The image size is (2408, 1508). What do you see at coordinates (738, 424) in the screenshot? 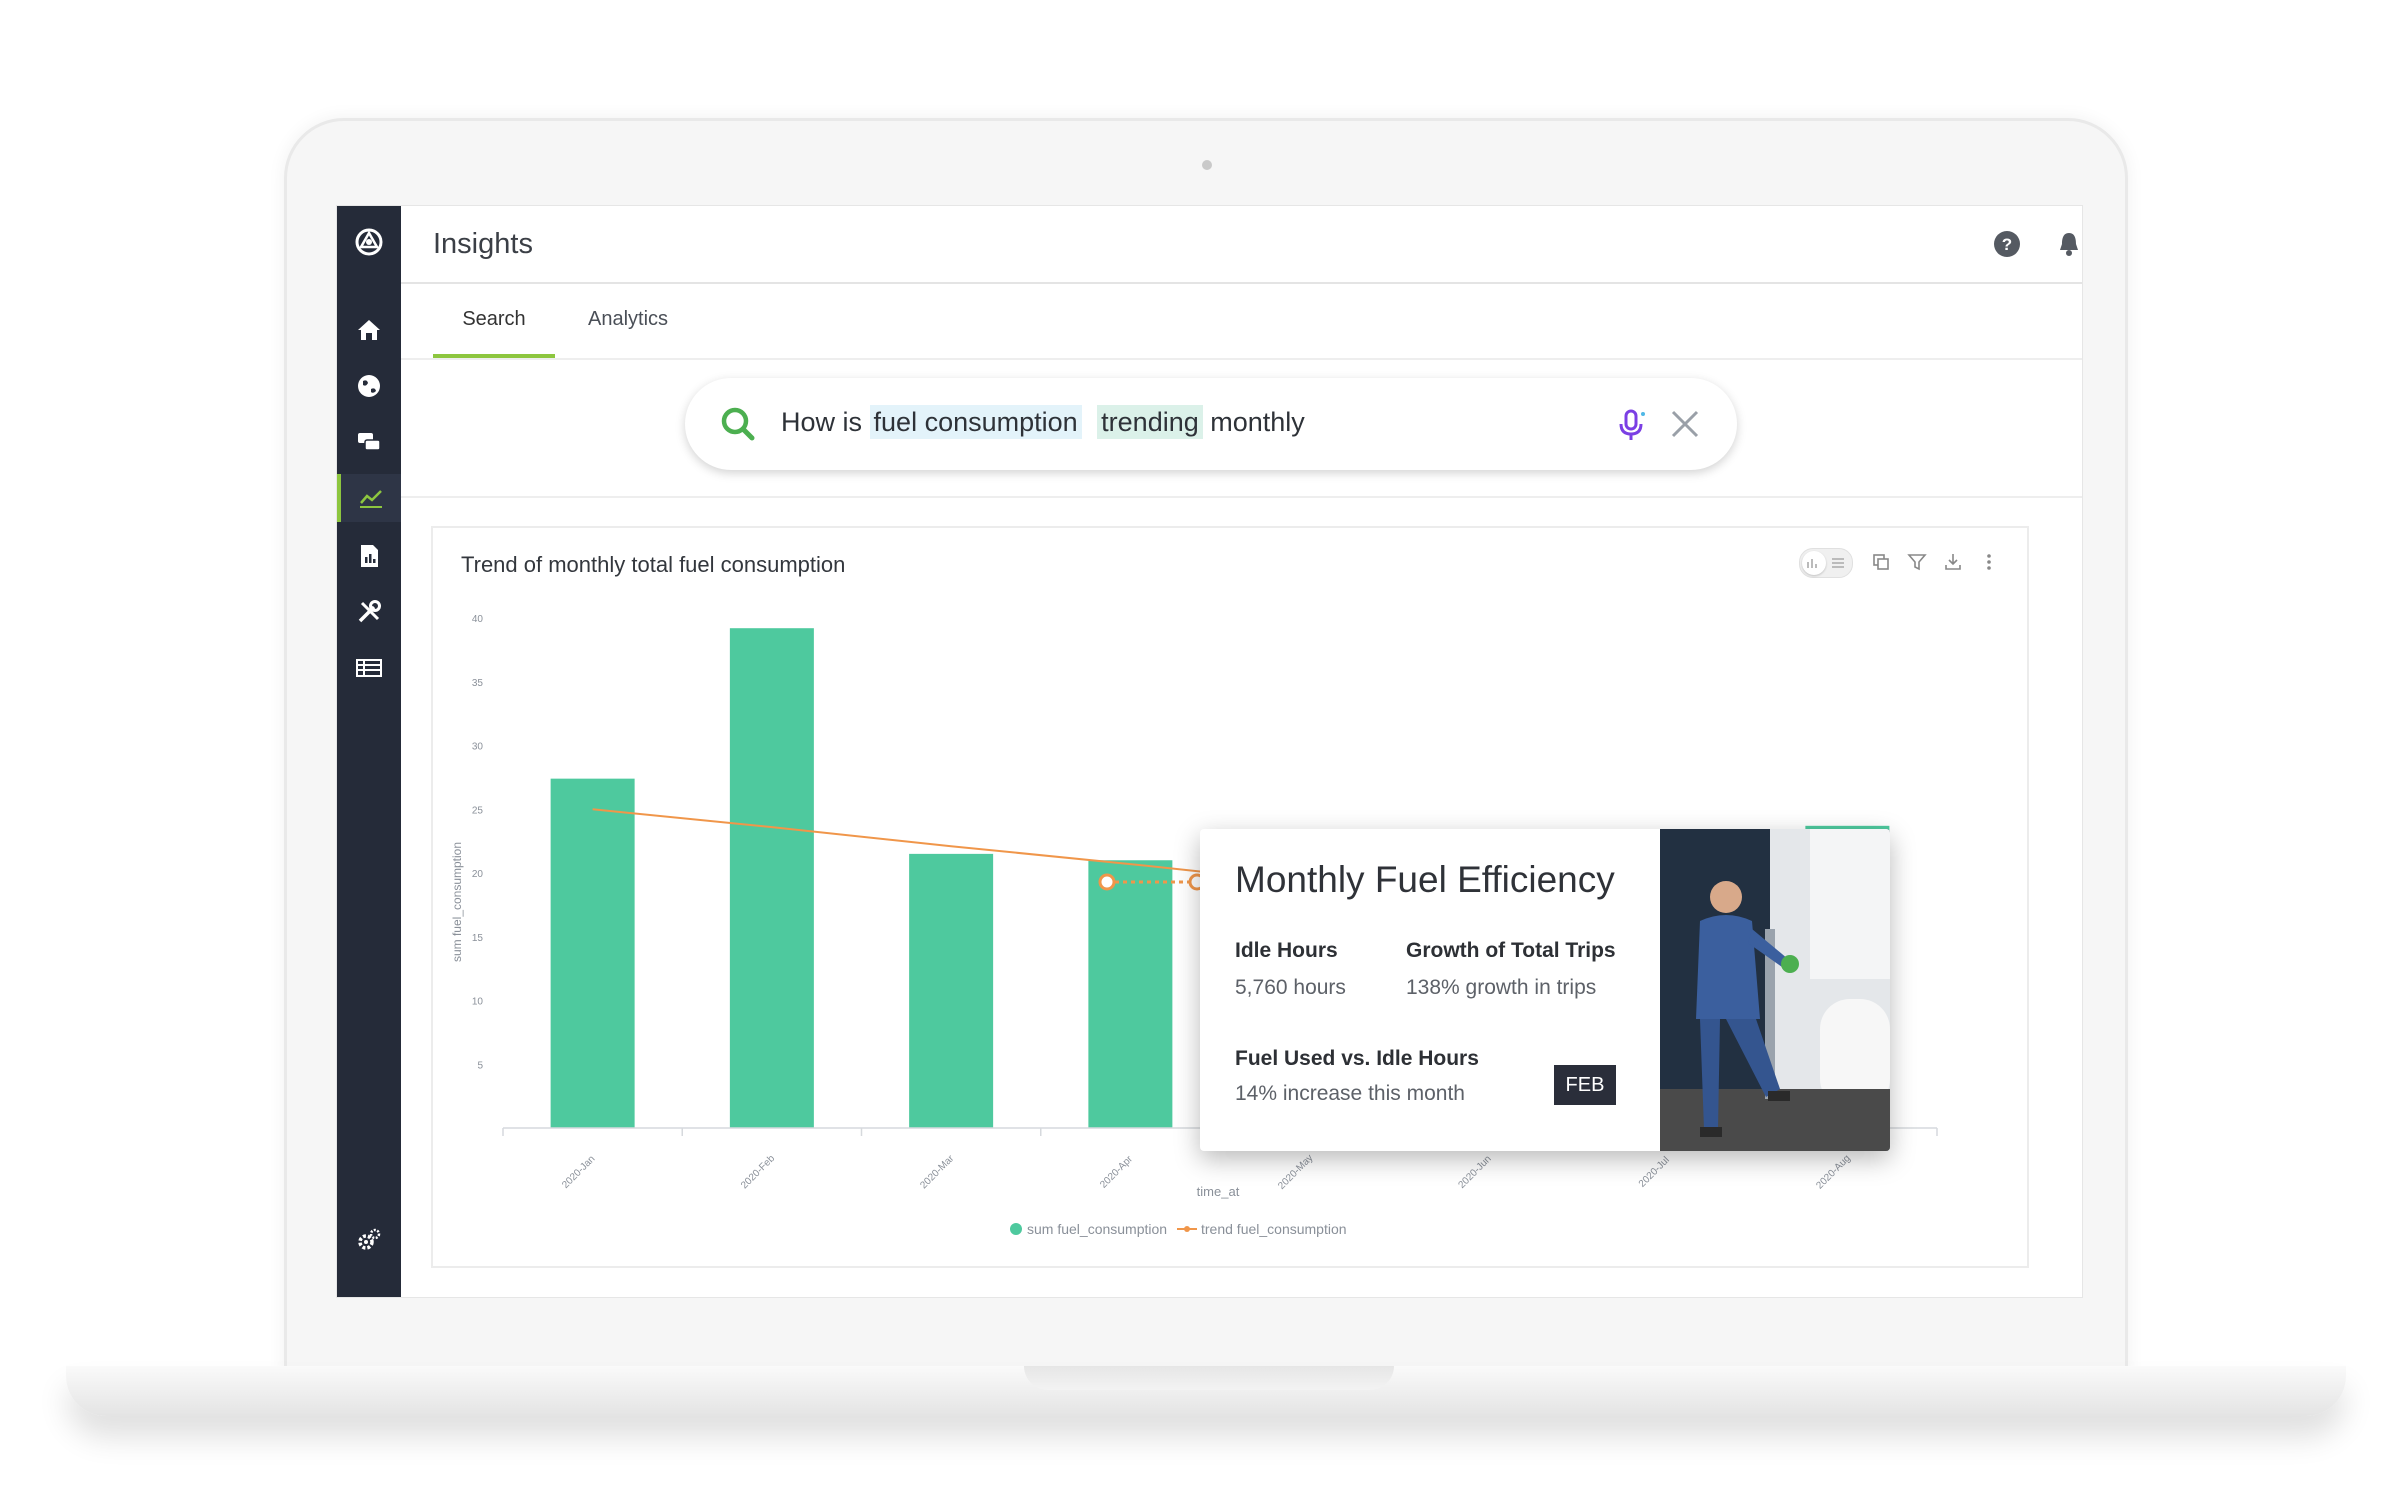
I see `search-icon` at bounding box center [738, 424].